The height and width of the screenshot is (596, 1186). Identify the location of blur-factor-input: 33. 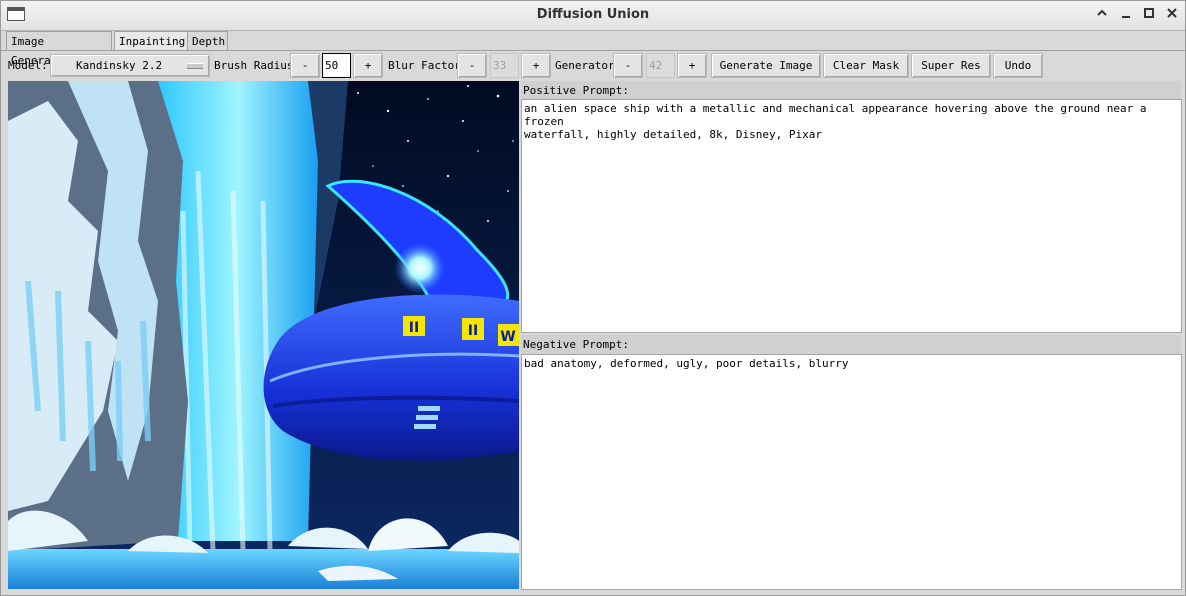
(504, 65).